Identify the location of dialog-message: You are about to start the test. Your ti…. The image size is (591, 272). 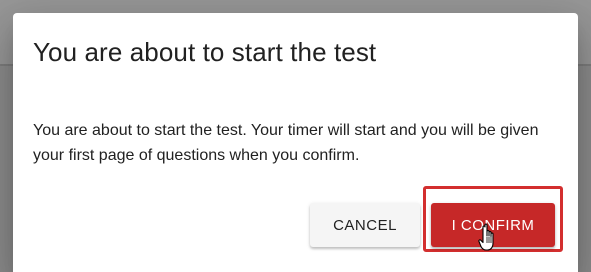
(286, 143).